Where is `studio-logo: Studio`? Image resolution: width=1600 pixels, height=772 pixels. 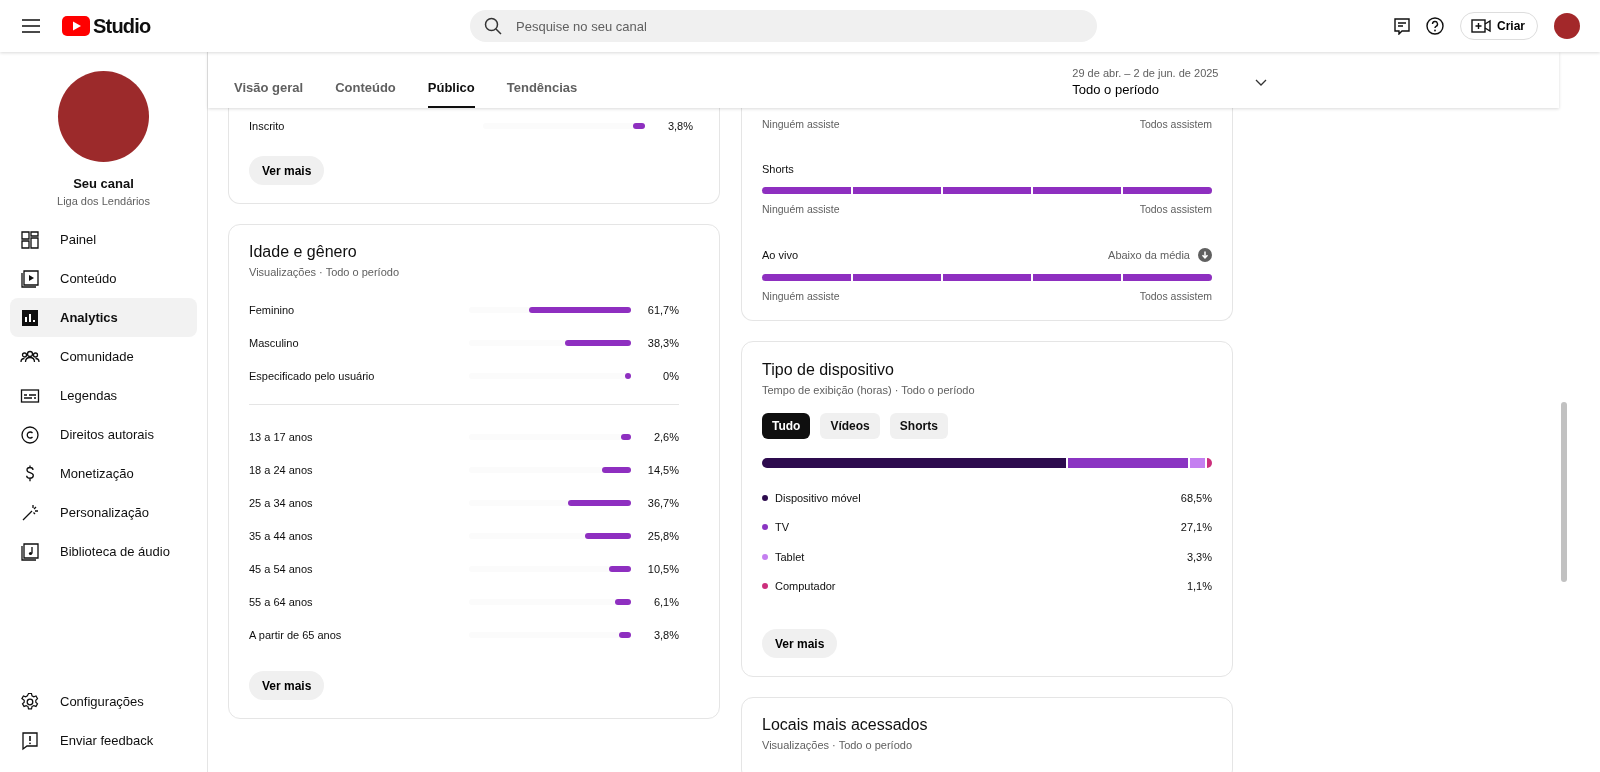 studio-logo: Studio is located at coordinates (106, 26).